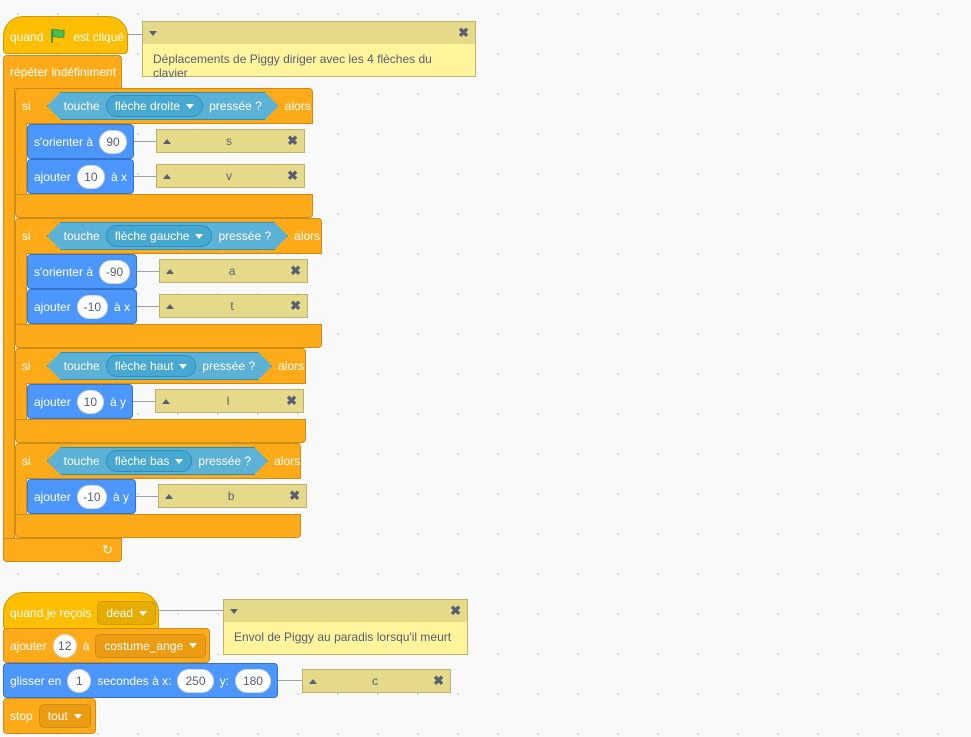 Image resolution: width=971 pixels, height=737 pixels. I want to click on collapsed-comment: s ✖, so click(230, 141).